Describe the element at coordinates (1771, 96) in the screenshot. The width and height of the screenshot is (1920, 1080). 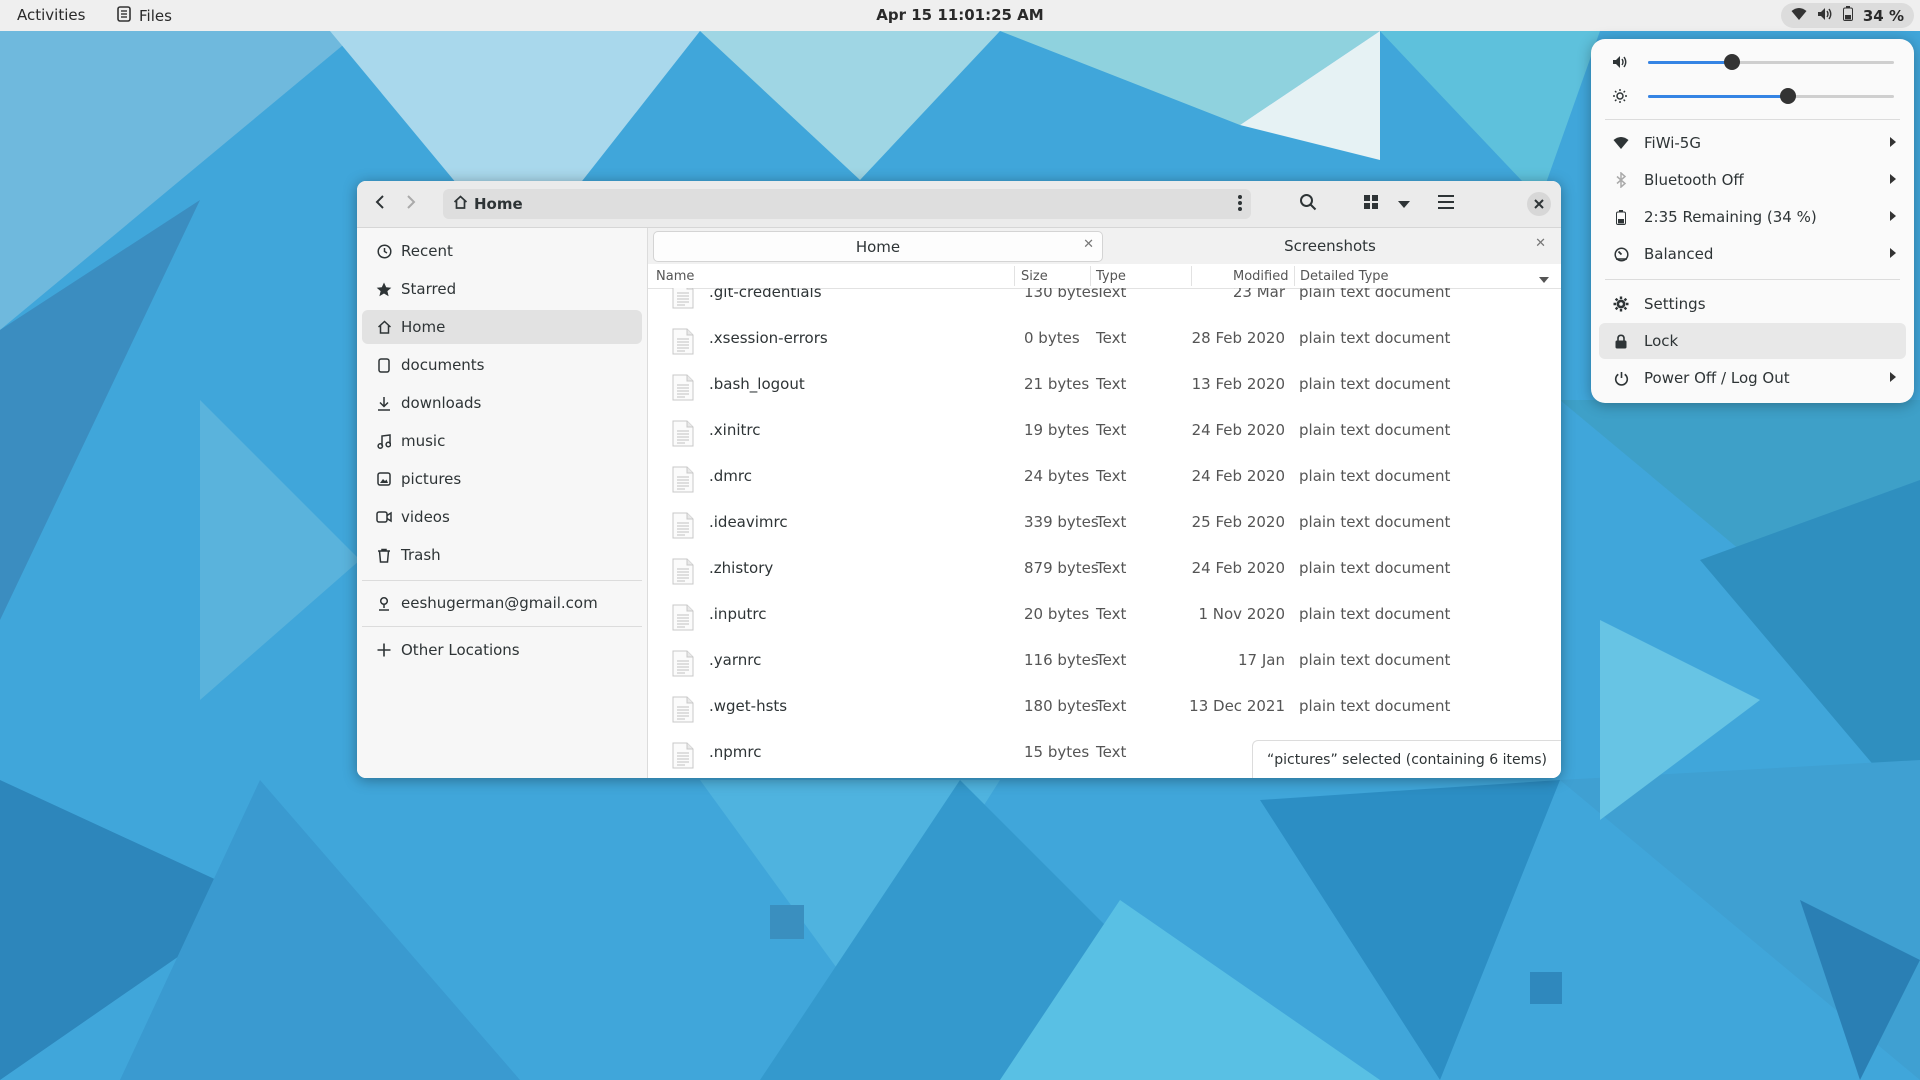
I see `brightness-track` at that location.